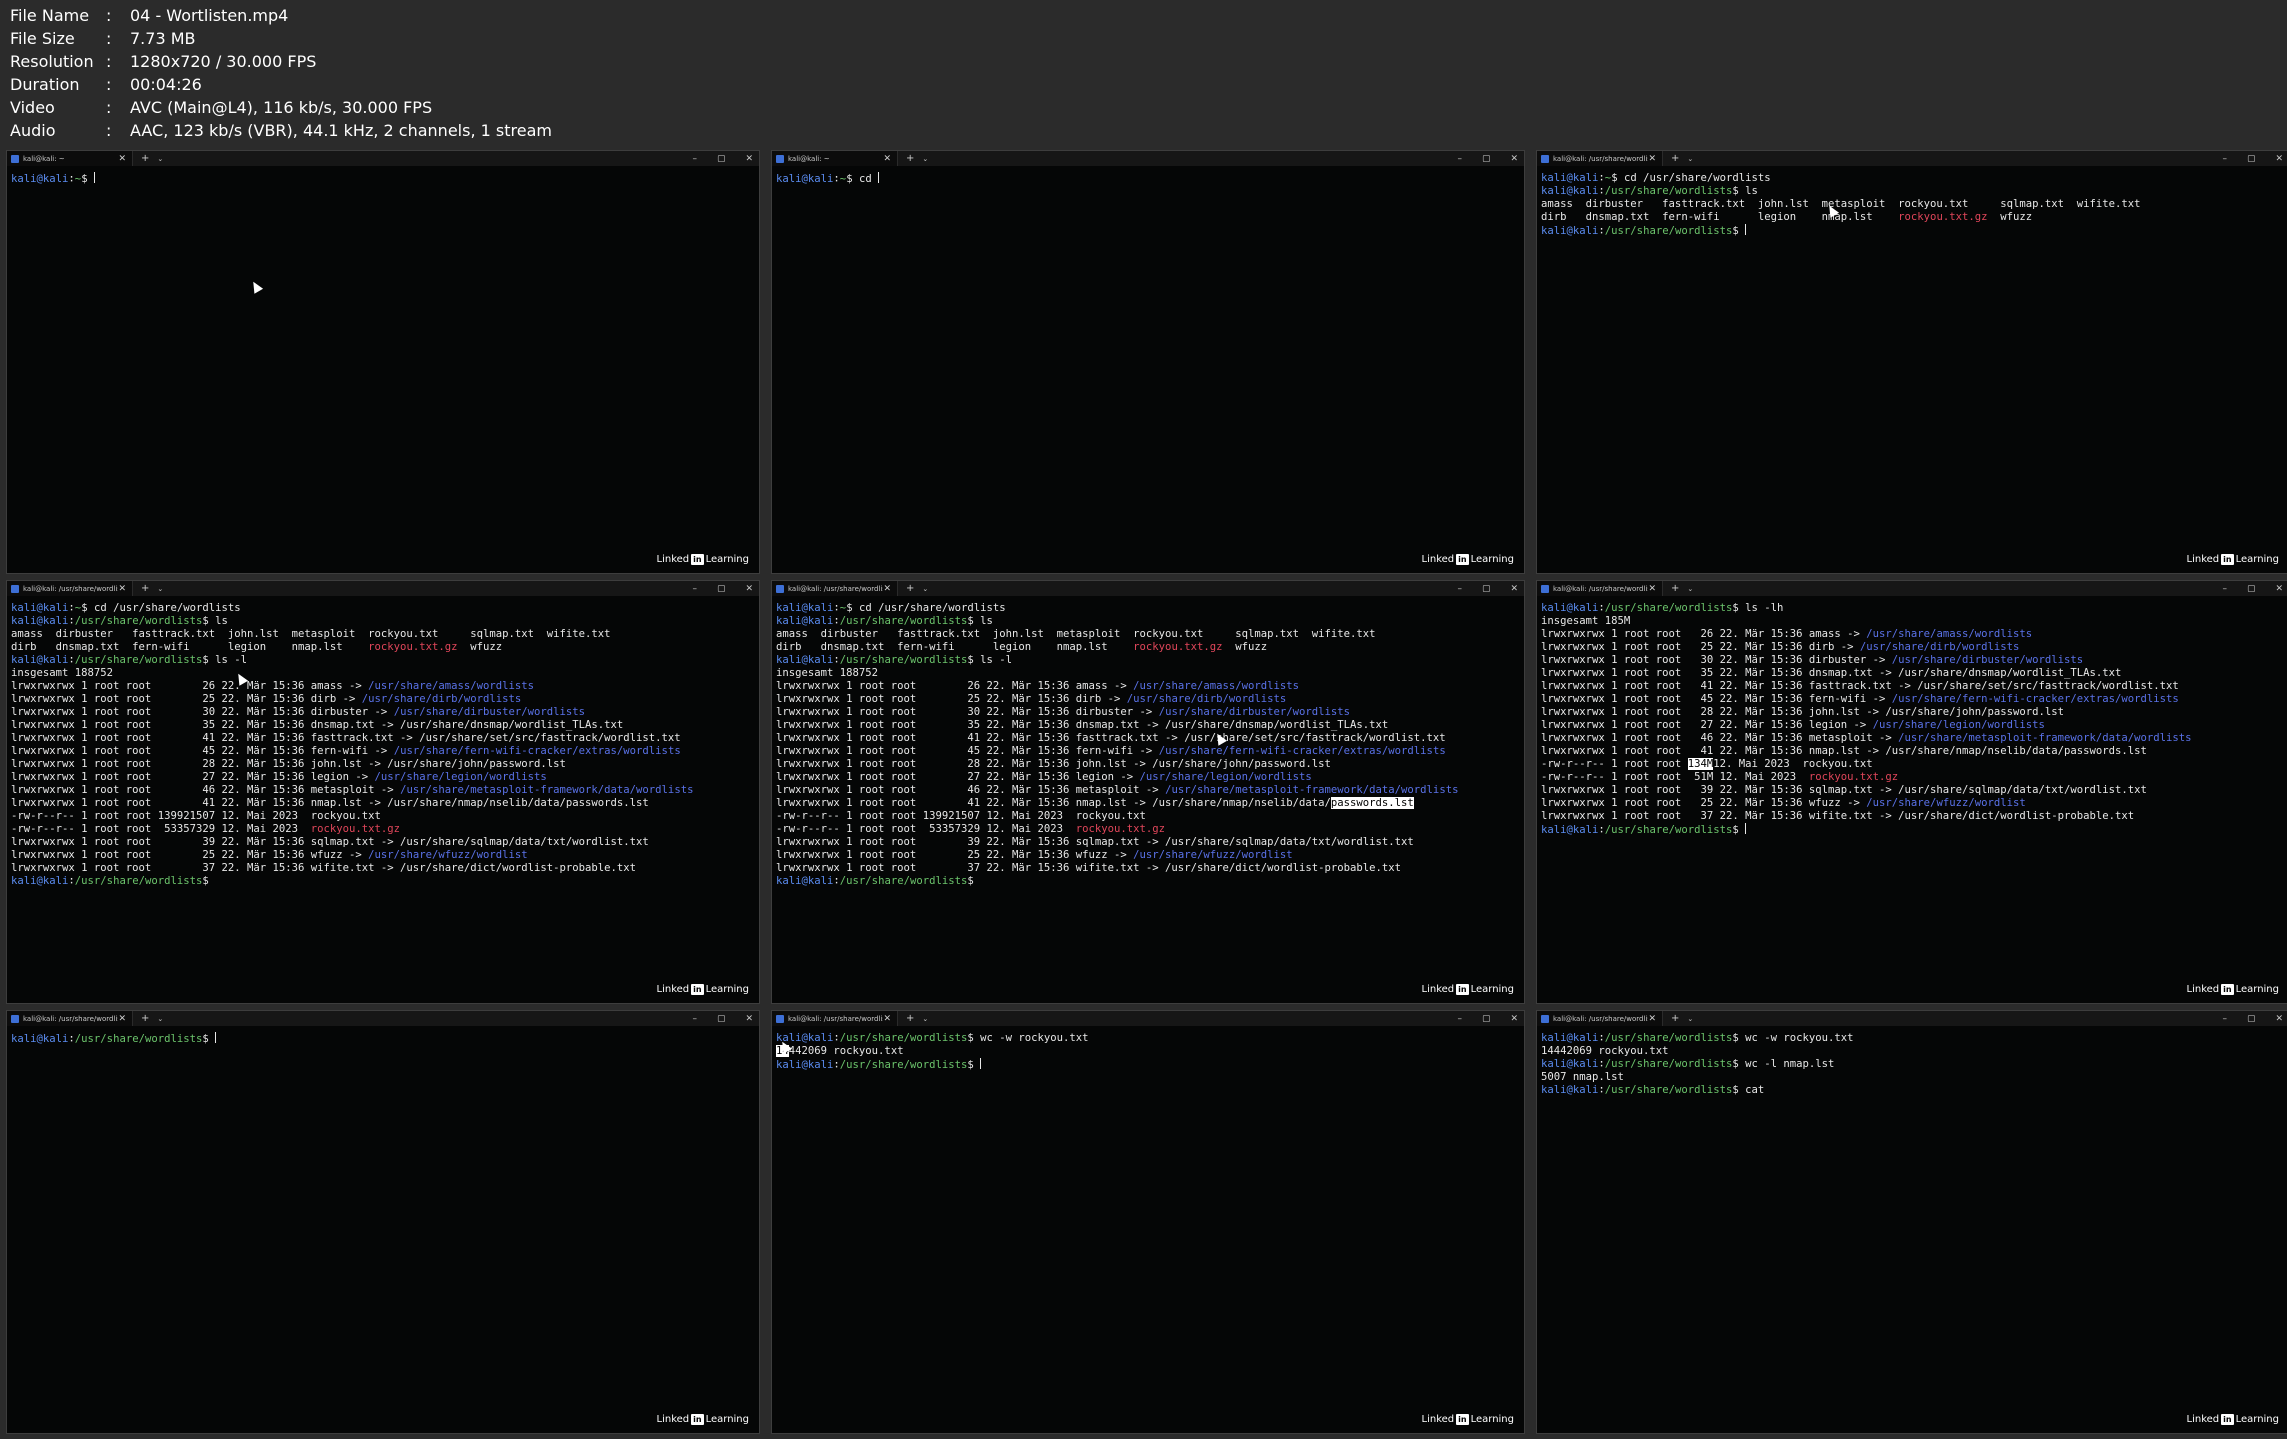  What do you see at coordinates (1148, 175) in the screenshot?
I see `terminal-output: kali@kali∶~$ cd` at bounding box center [1148, 175].